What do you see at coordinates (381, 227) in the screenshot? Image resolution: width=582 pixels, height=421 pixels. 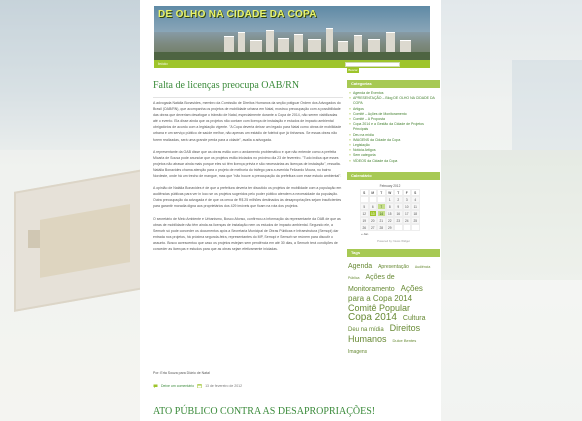 I see `calendar-day: 28` at bounding box center [381, 227].